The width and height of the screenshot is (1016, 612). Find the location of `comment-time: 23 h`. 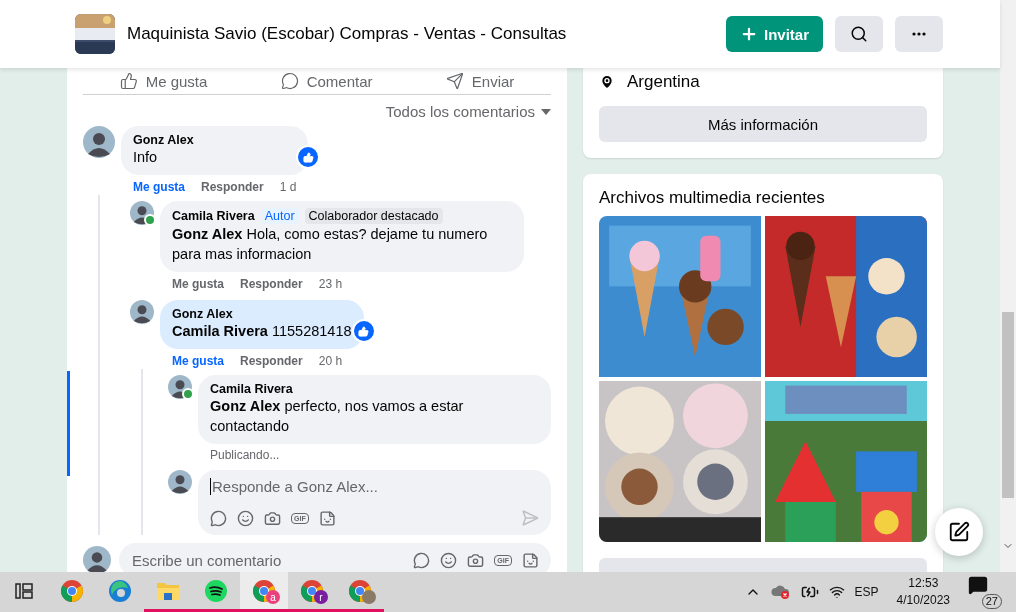

comment-time: 23 h is located at coordinates (330, 284).